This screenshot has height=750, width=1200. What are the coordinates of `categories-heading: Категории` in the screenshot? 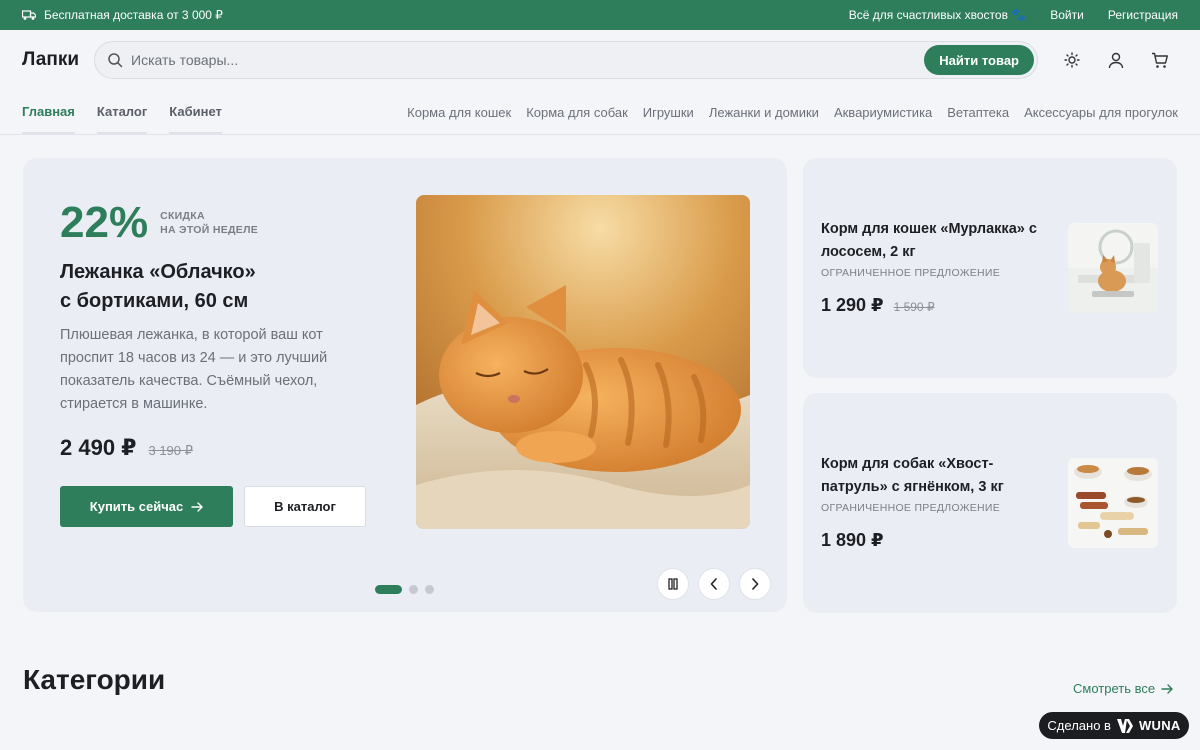 It's located at (94, 679).